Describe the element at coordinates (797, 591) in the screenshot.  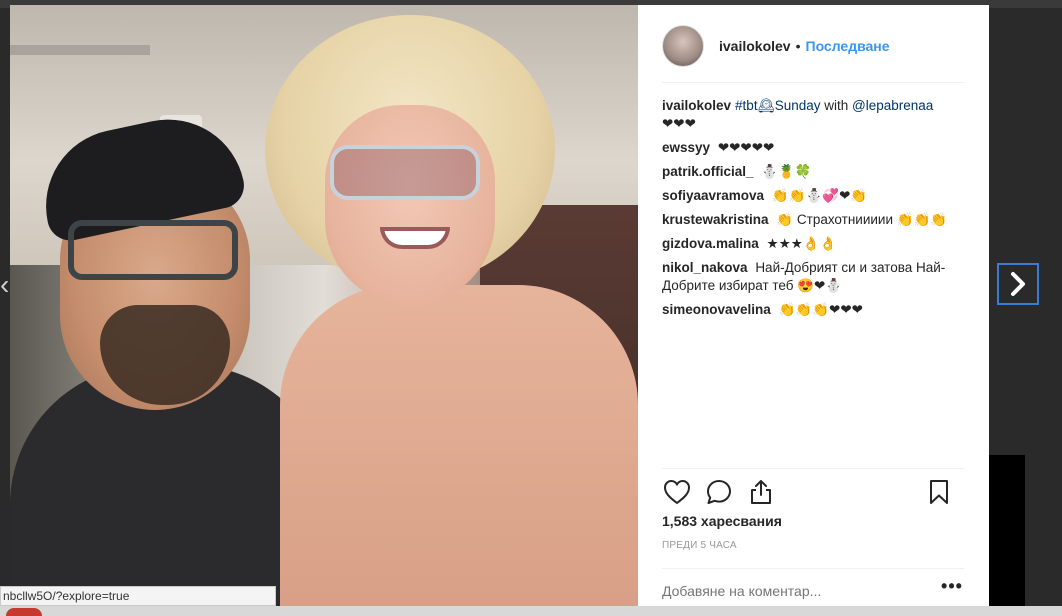
I see `add-comment-input` at that location.